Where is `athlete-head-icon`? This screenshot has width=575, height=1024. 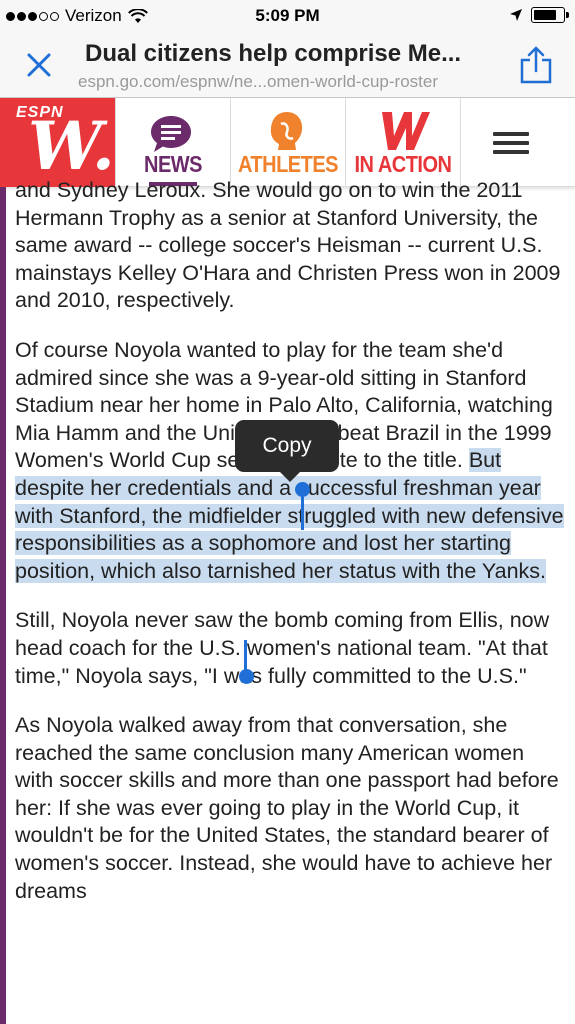 athlete-head-icon is located at coordinates (286, 131).